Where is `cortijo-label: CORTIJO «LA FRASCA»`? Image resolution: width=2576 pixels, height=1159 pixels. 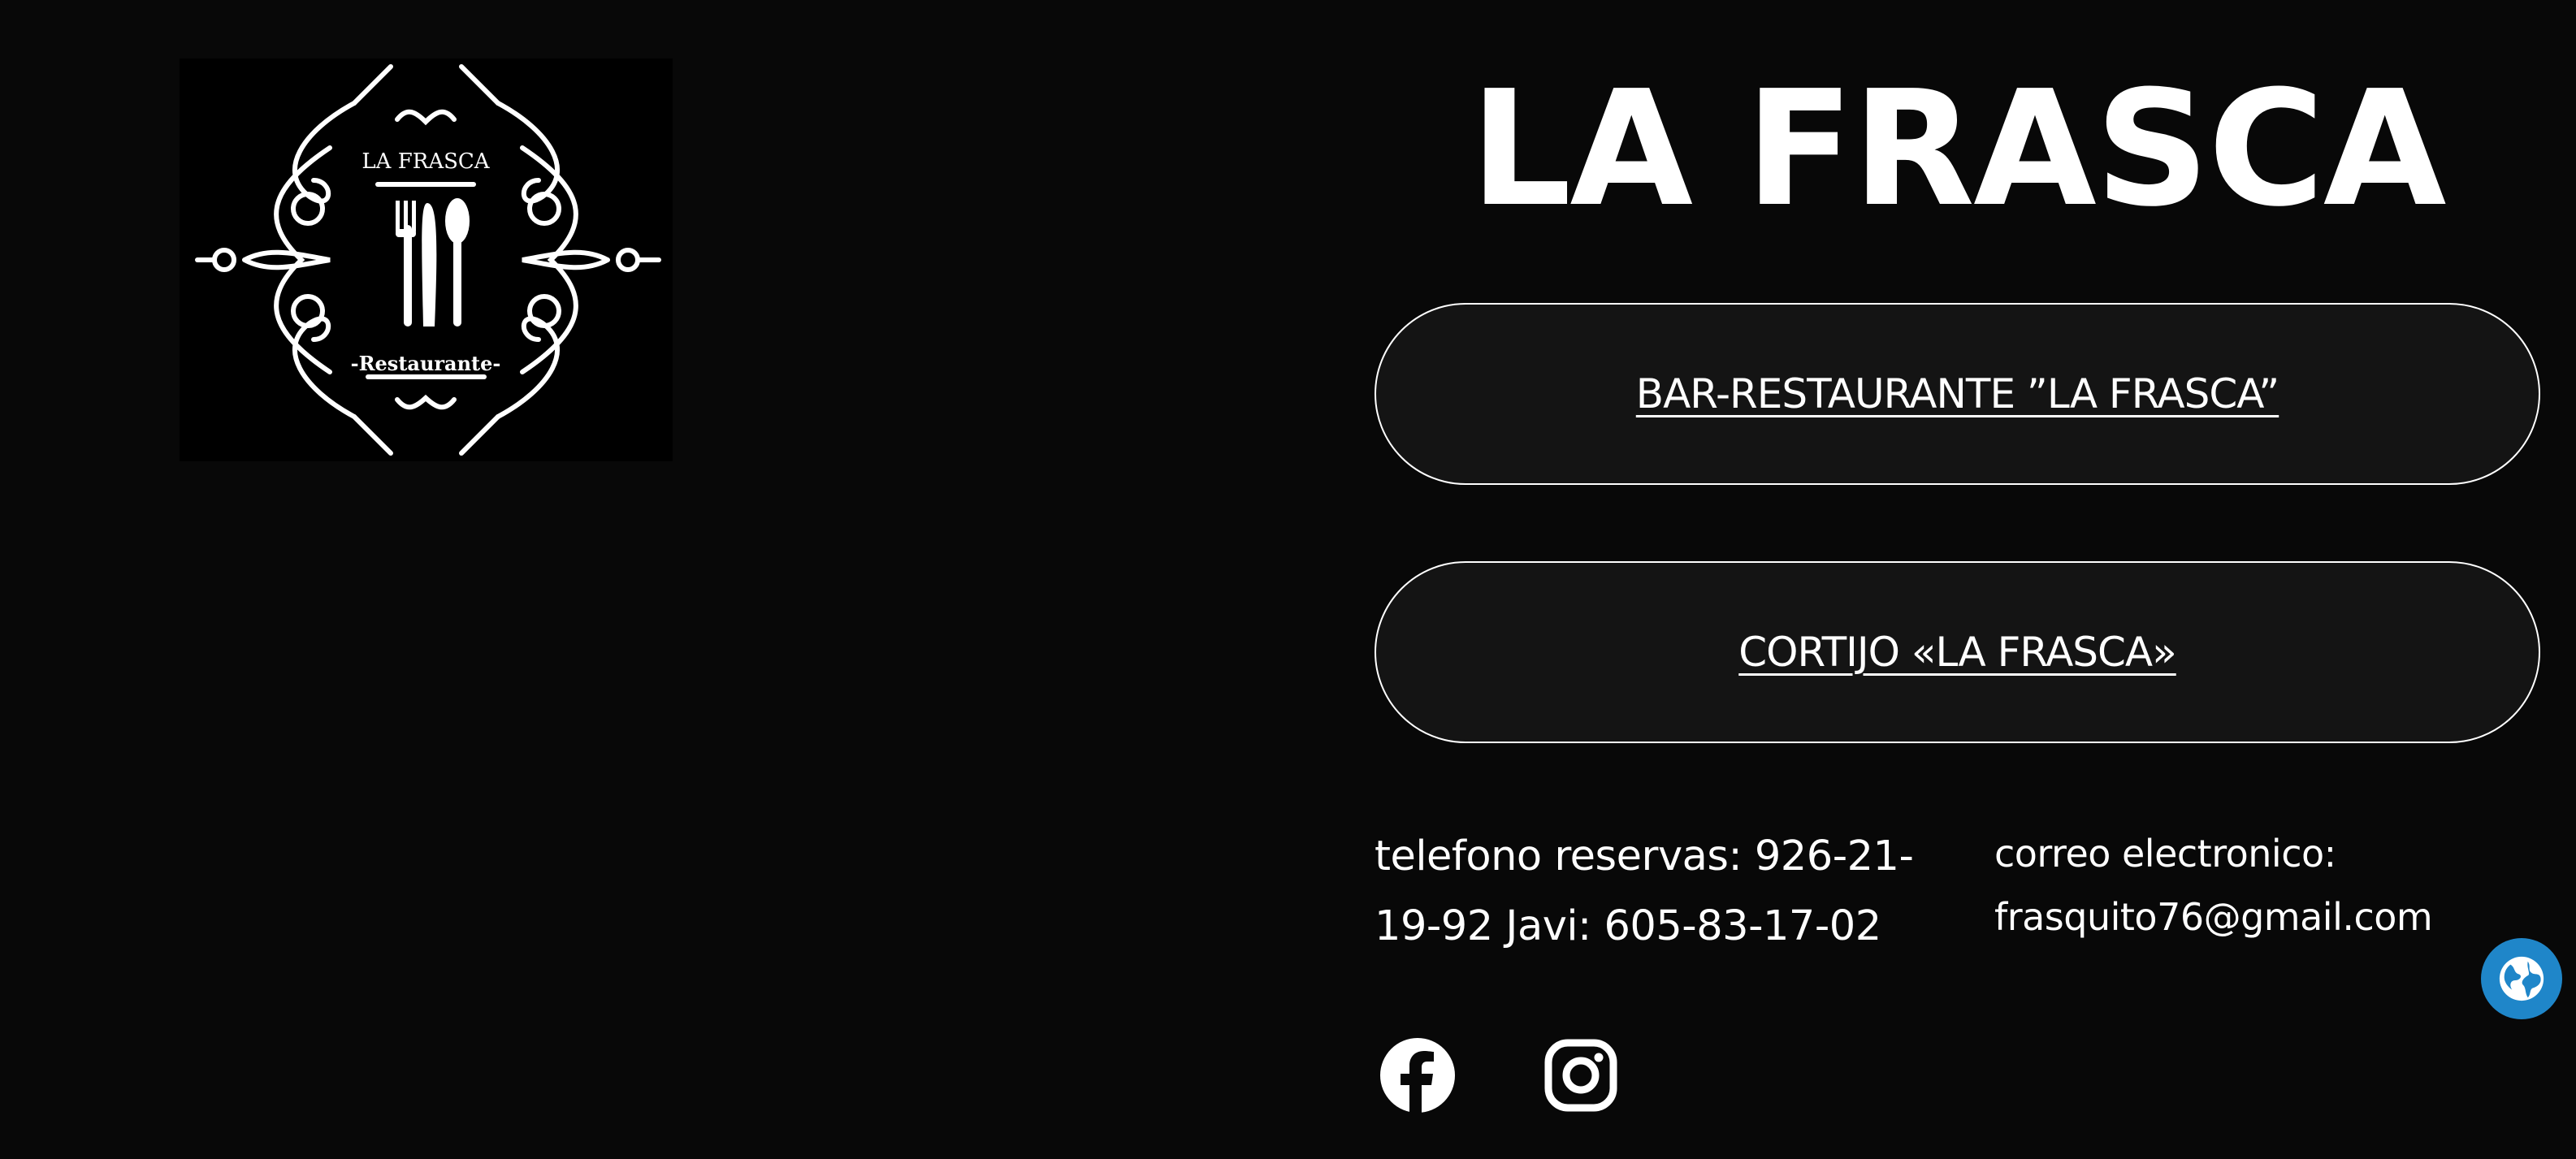 cortijo-label: CORTIJO «LA FRASCA» is located at coordinates (1957, 652).